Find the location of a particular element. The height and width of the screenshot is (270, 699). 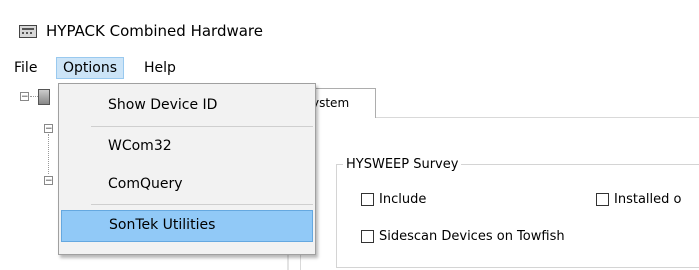

sidescan-towfish-checkbox is located at coordinates (367, 236).